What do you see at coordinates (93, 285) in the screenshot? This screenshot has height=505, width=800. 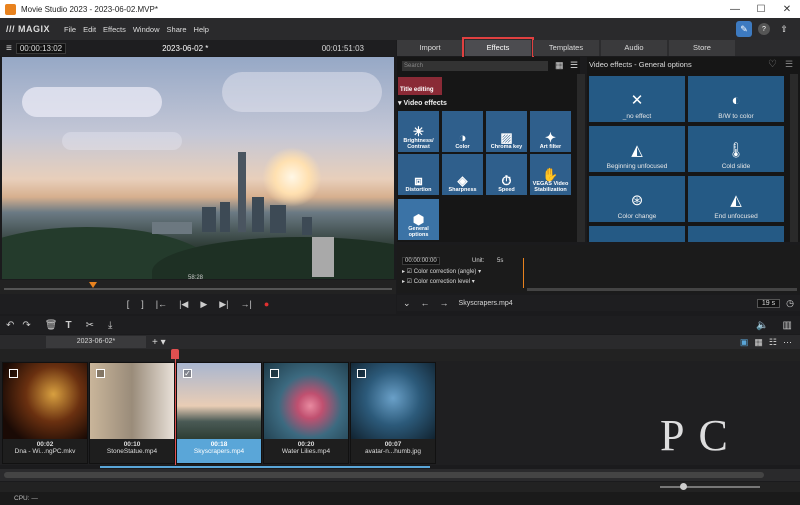 I see `playhead-marker` at bounding box center [93, 285].